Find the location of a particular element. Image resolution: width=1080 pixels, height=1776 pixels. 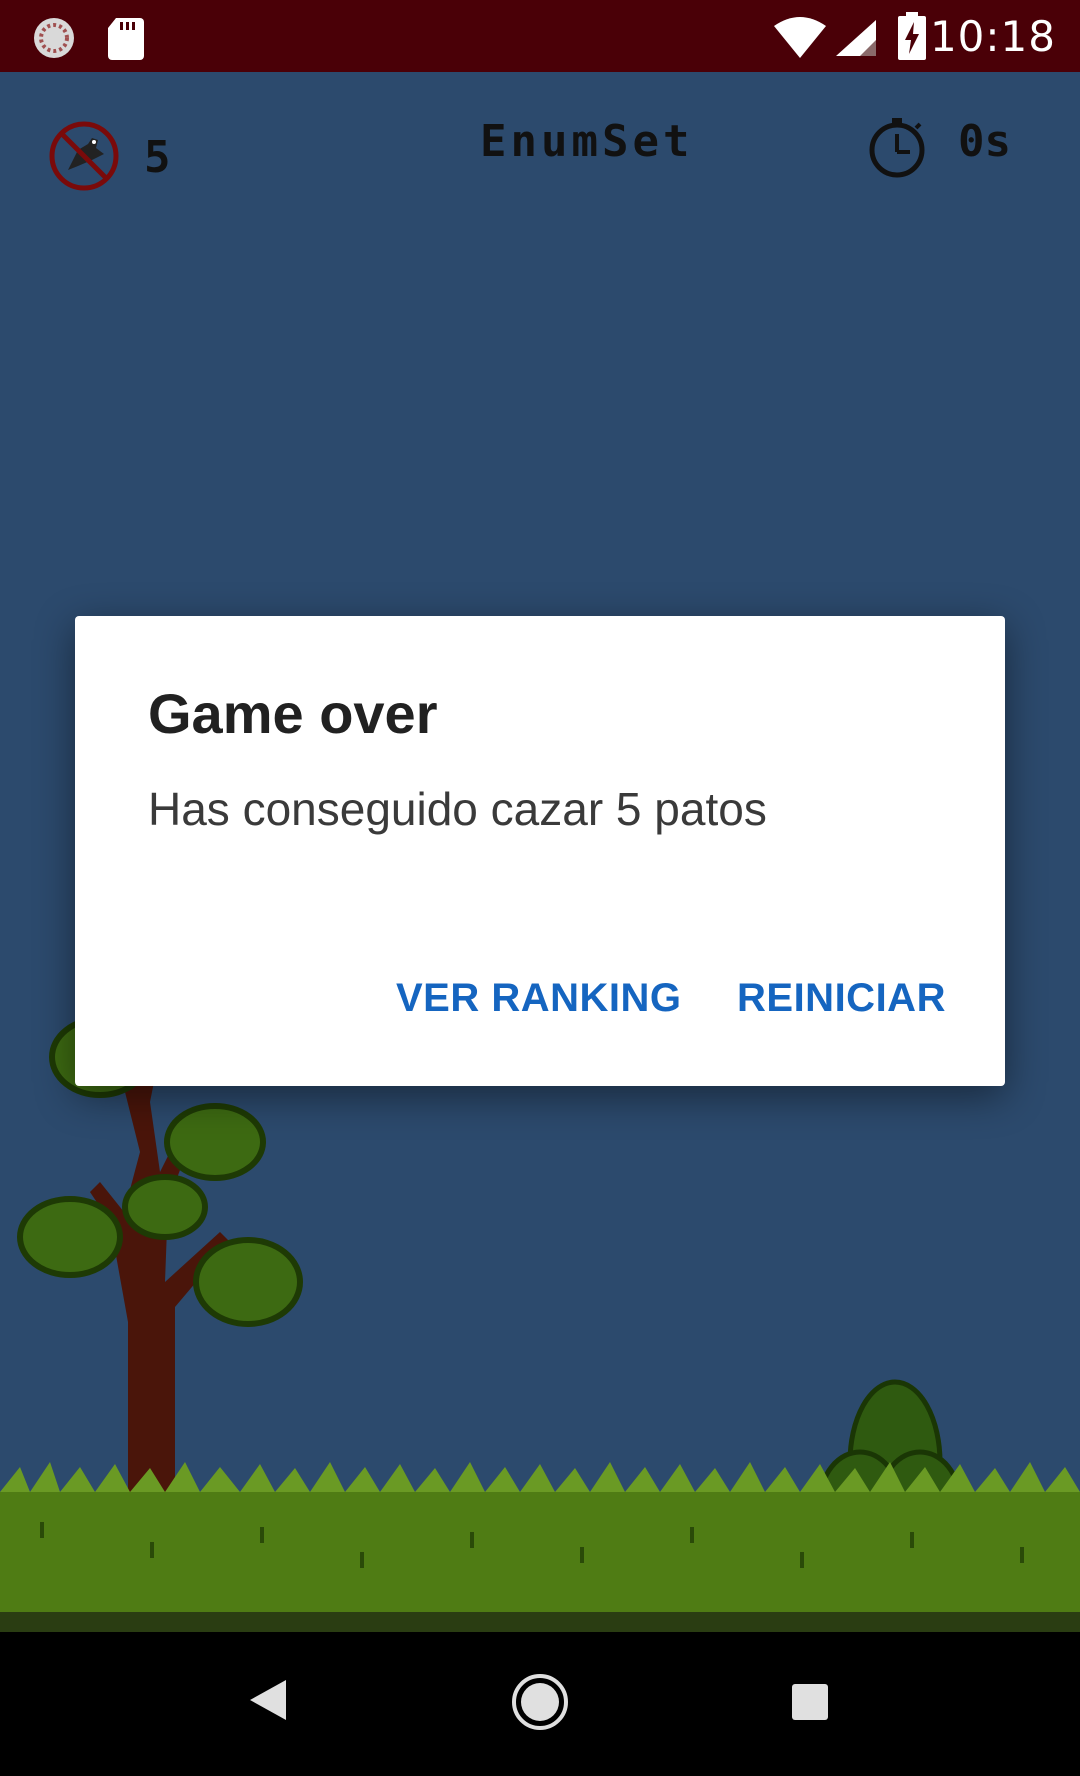

home-icon is located at coordinates (540, 1704).